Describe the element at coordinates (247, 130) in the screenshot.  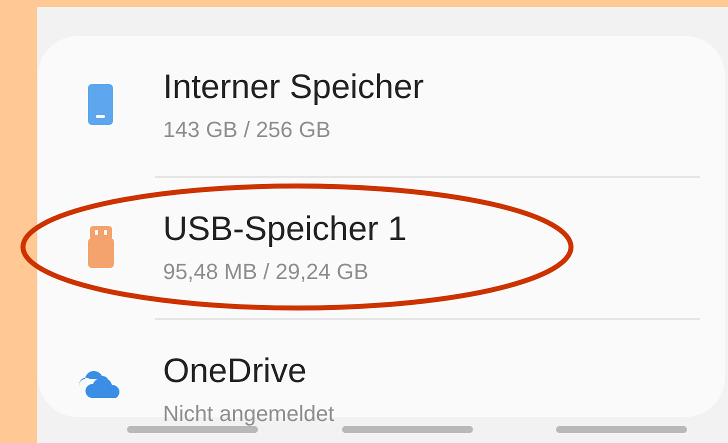
I see `storage-usage: 143 GB / 256 GB` at that location.